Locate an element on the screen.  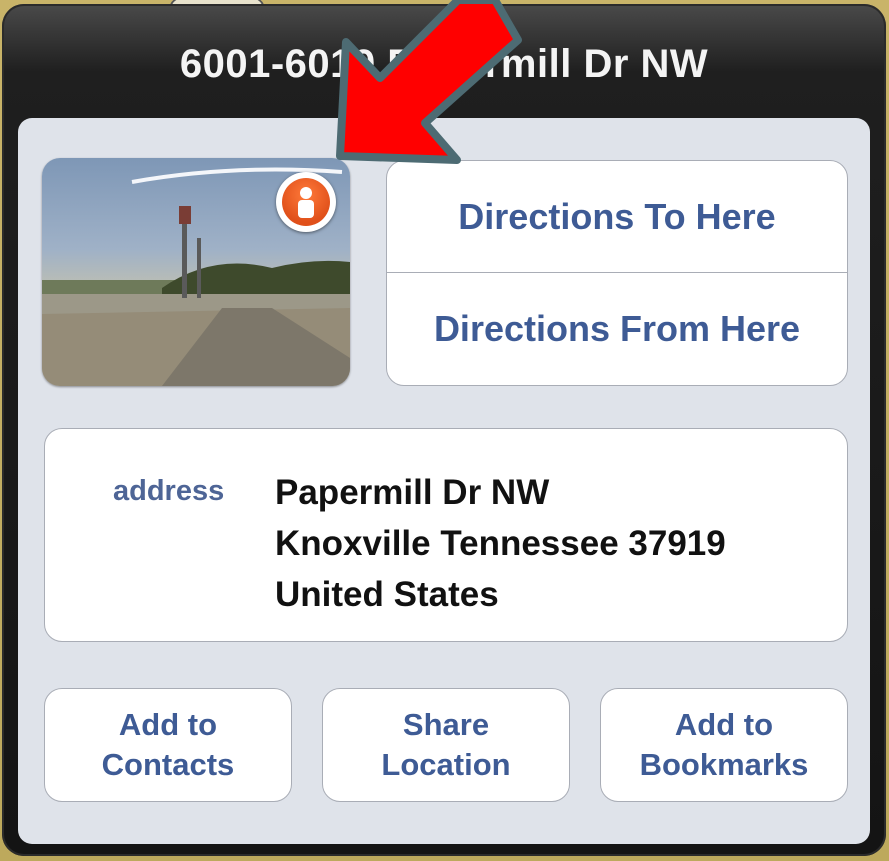
add-to-contacts-line1: Add to is located at coordinates (168, 724).